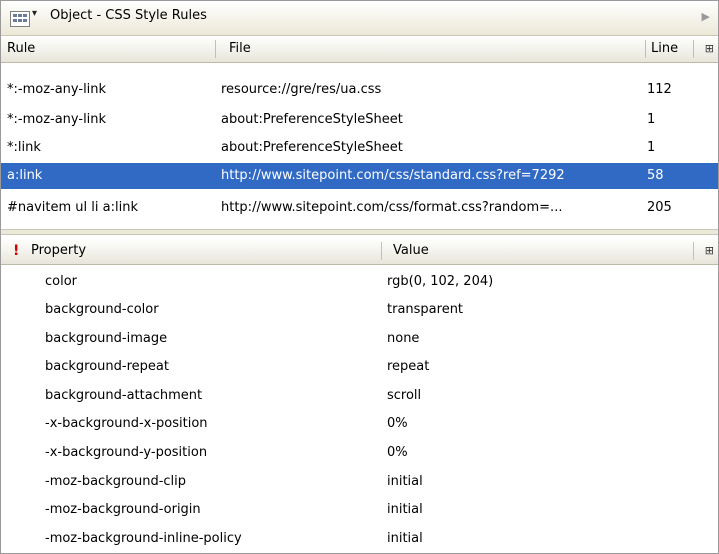 Image resolution: width=719 pixels, height=554 pixels. Describe the element at coordinates (72, 207) in the screenshot. I see `rule-selector: #navitem ul li a:link` at that location.